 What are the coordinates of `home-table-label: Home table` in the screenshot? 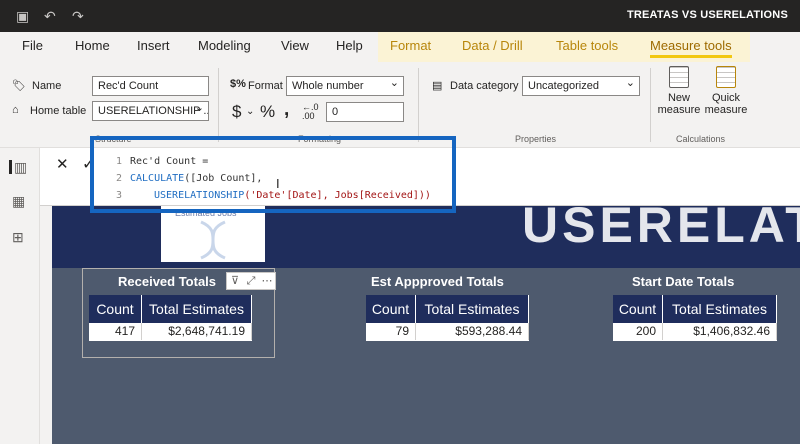 It's located at (58, 111).